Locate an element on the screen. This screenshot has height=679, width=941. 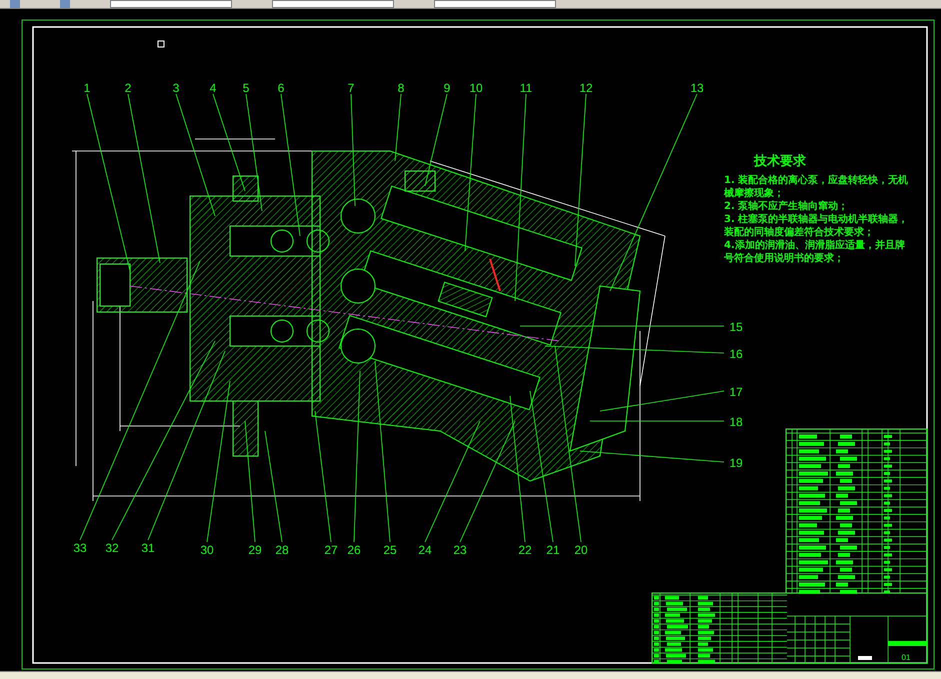
requirement-text: 号符合使用说明书的要求； is located at coordinates (784, 258).